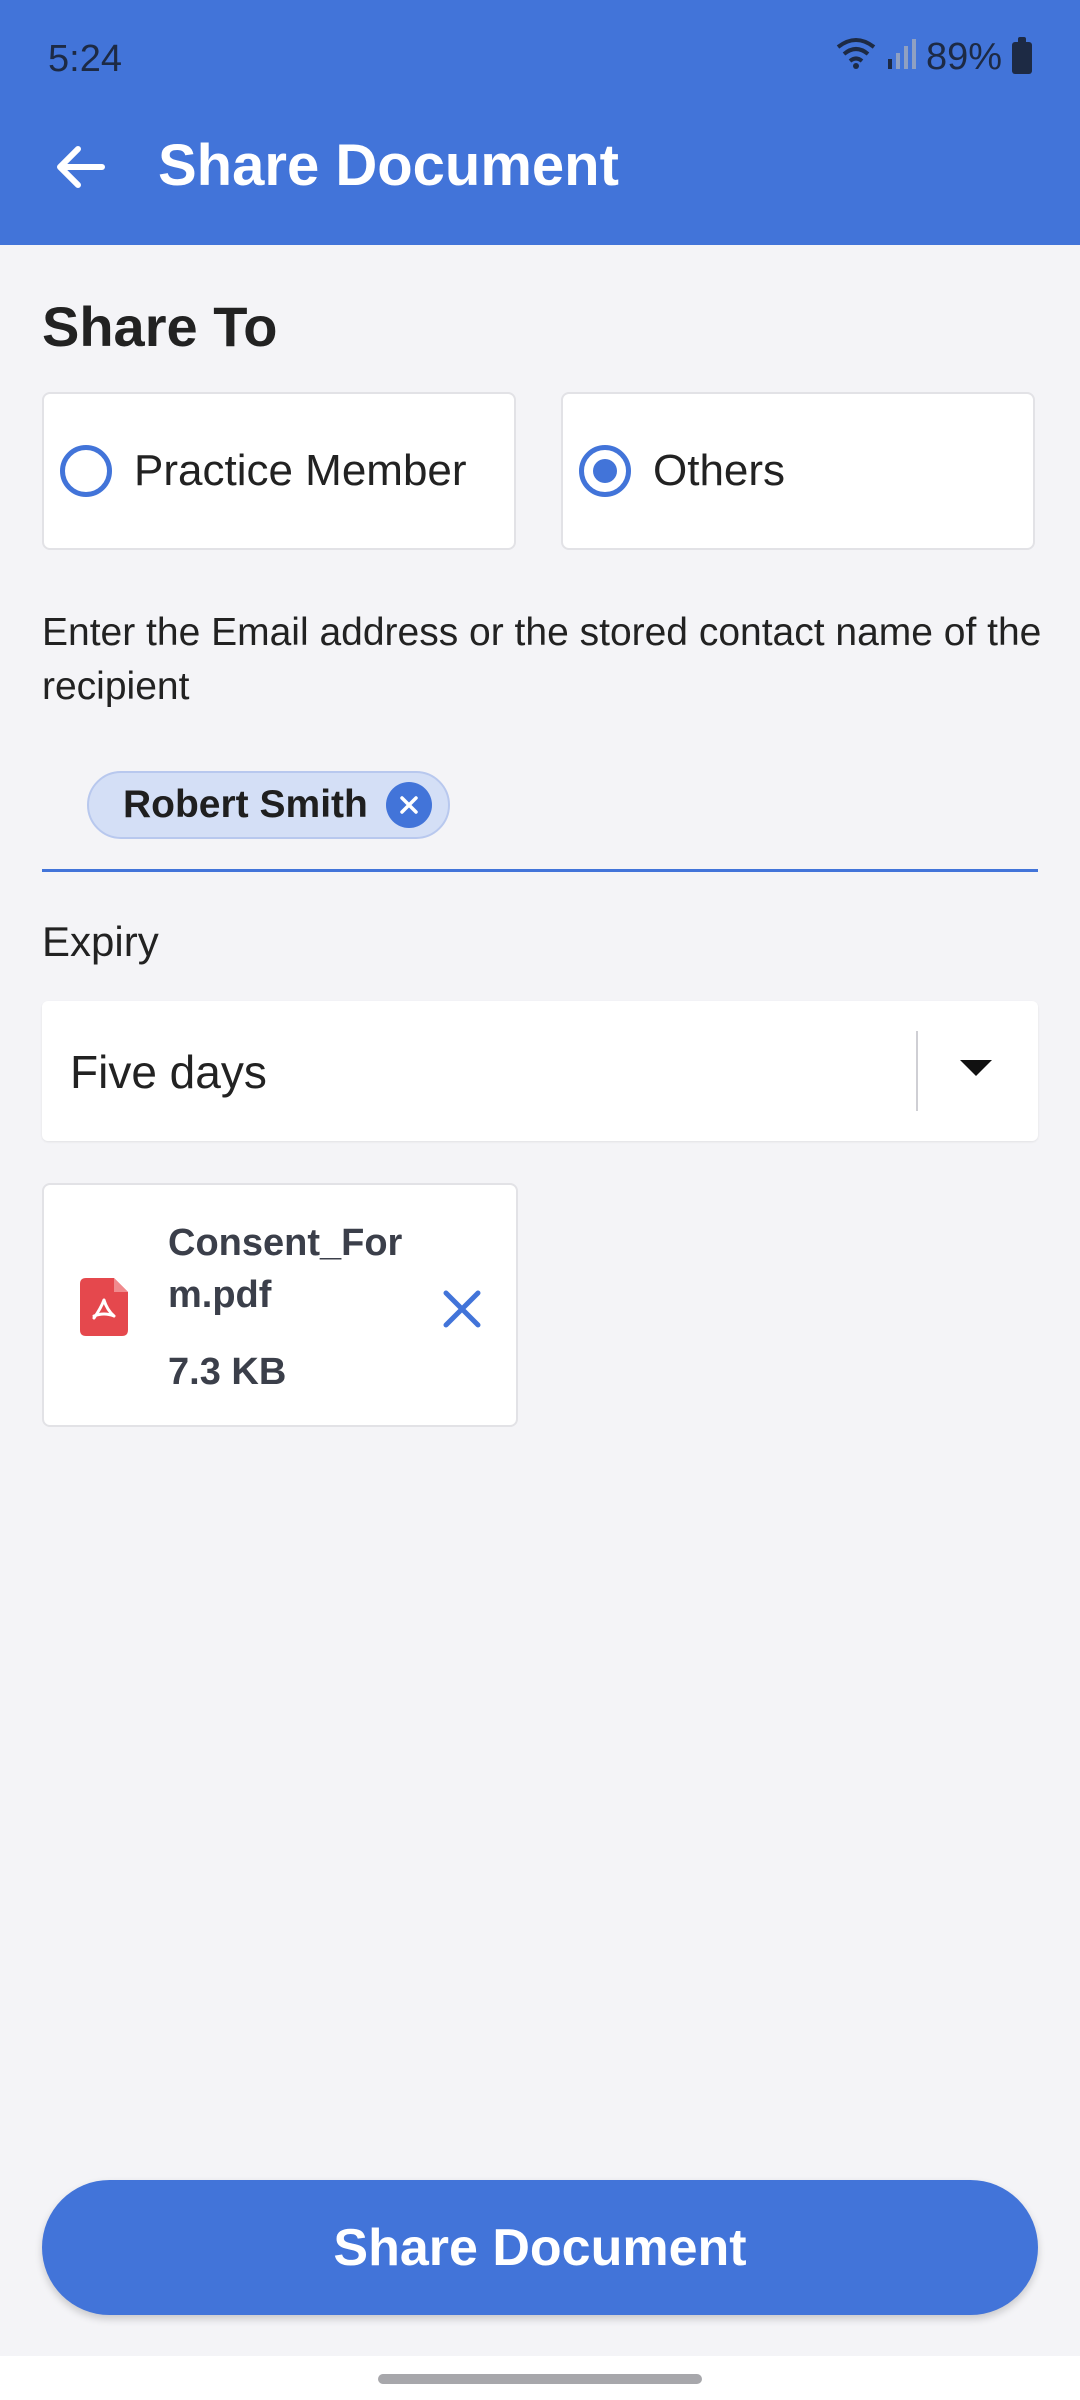 Image resolution: width=1080 pixels, height=2400 pixels. What do you see at coordinates (104, 1309) in the screenshot?
I see `pdf-file-icon` at bounding box center [104, 1309].